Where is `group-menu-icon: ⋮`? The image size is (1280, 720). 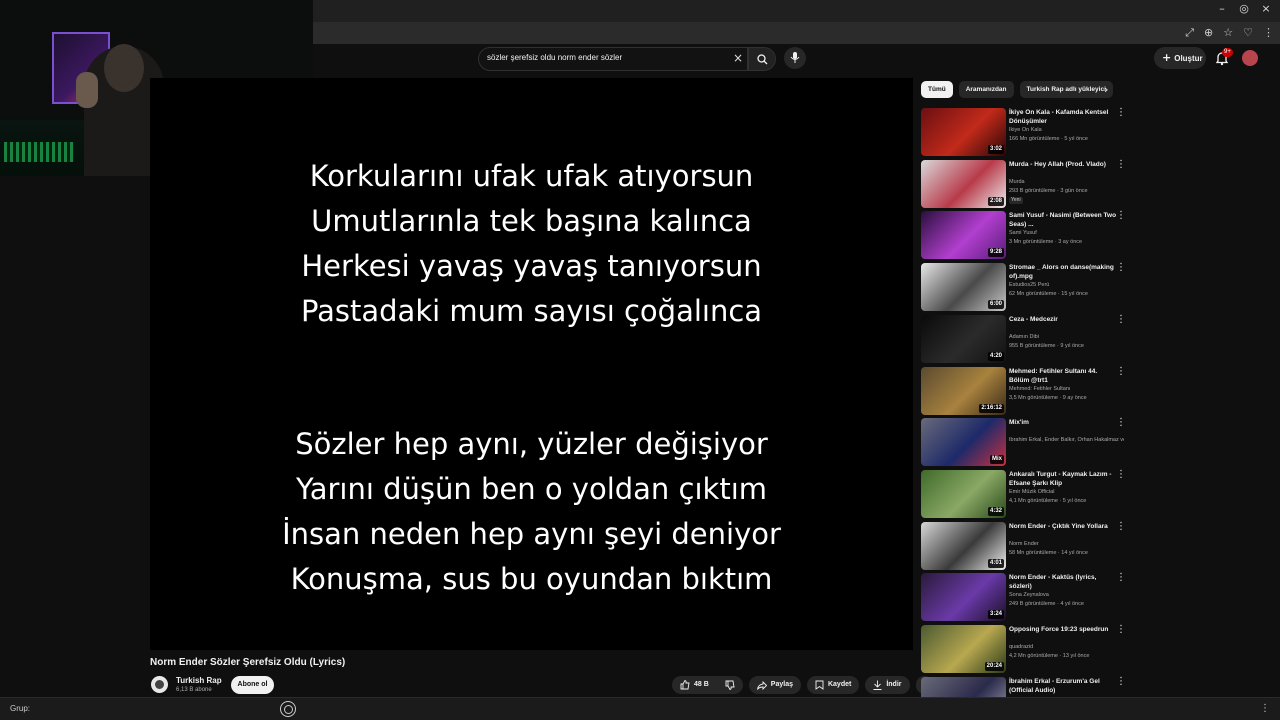
group-menu-icon: ⋮ is located at coordinates (1265, 708).